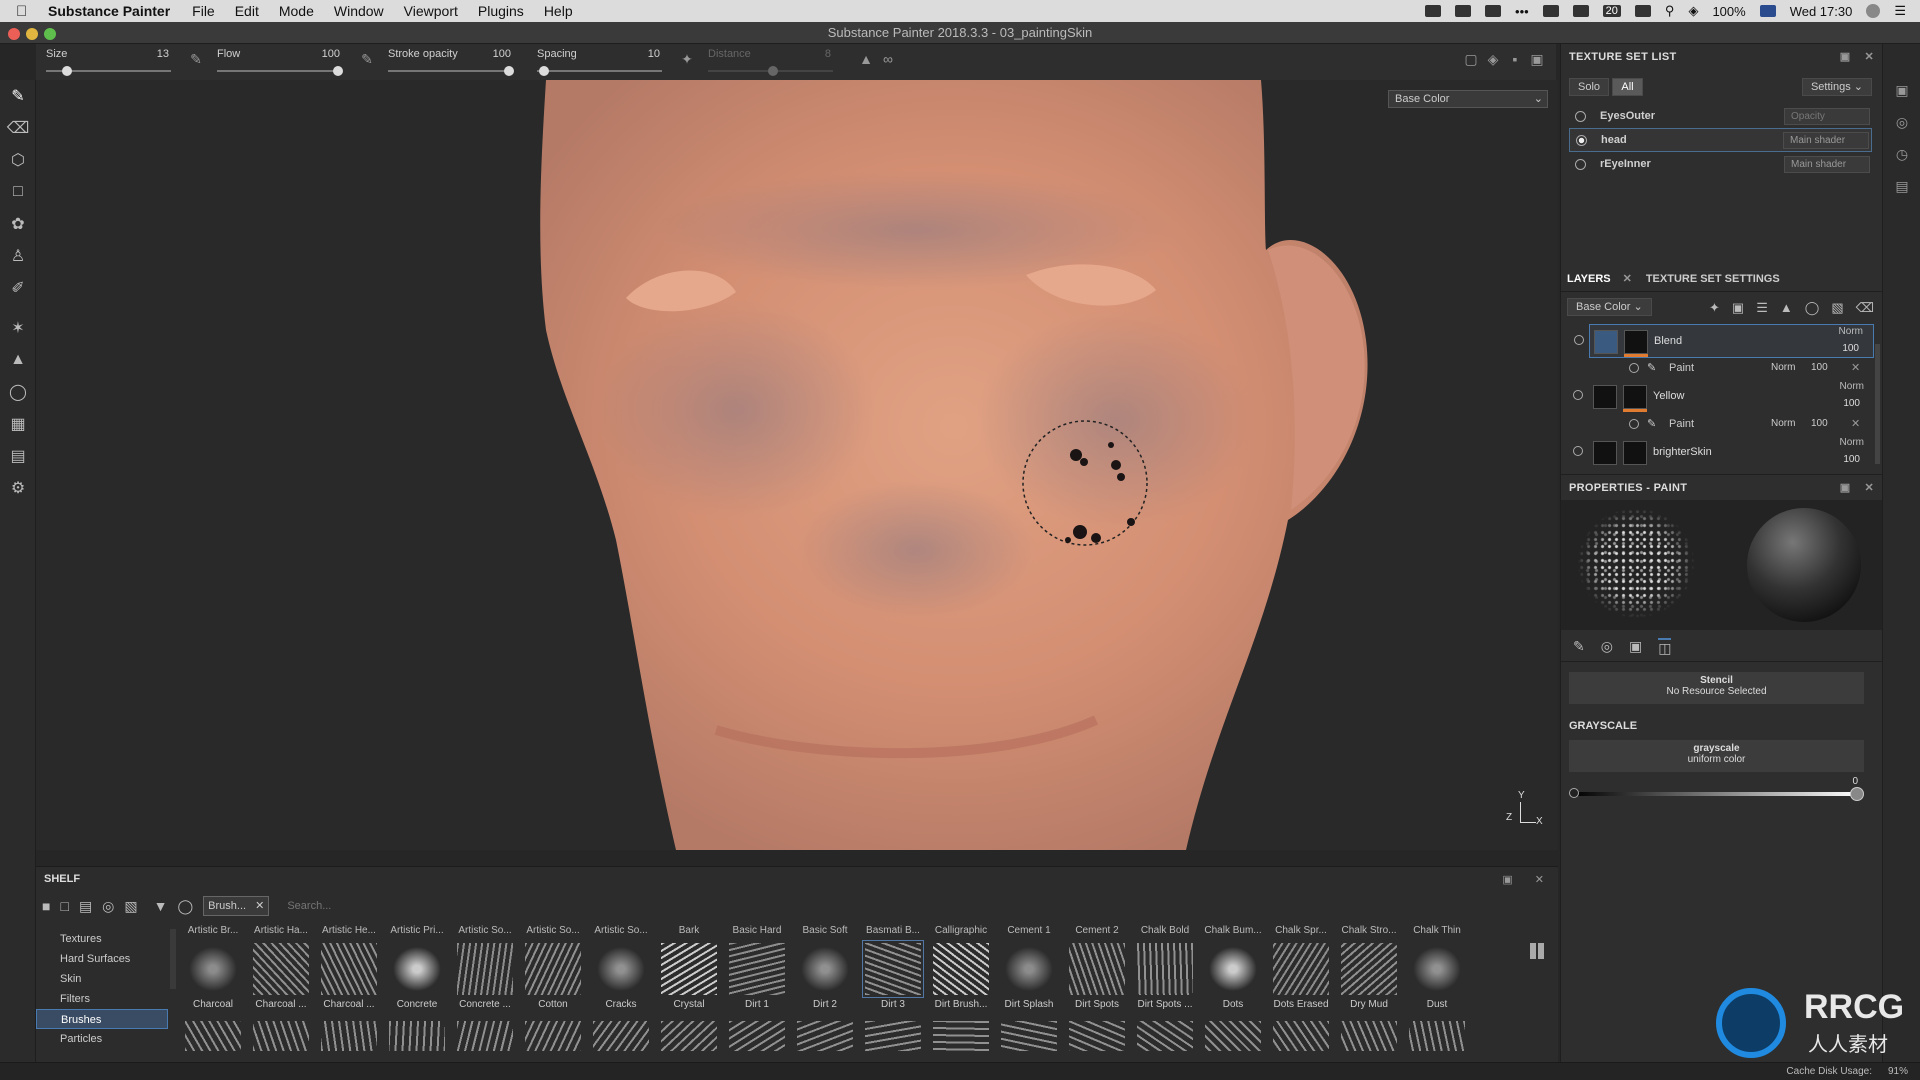  What do you see at coordinates (770, 62) in the screenshot?
I see `distance-slider: Distance 8` at bounding box center [770, 62].